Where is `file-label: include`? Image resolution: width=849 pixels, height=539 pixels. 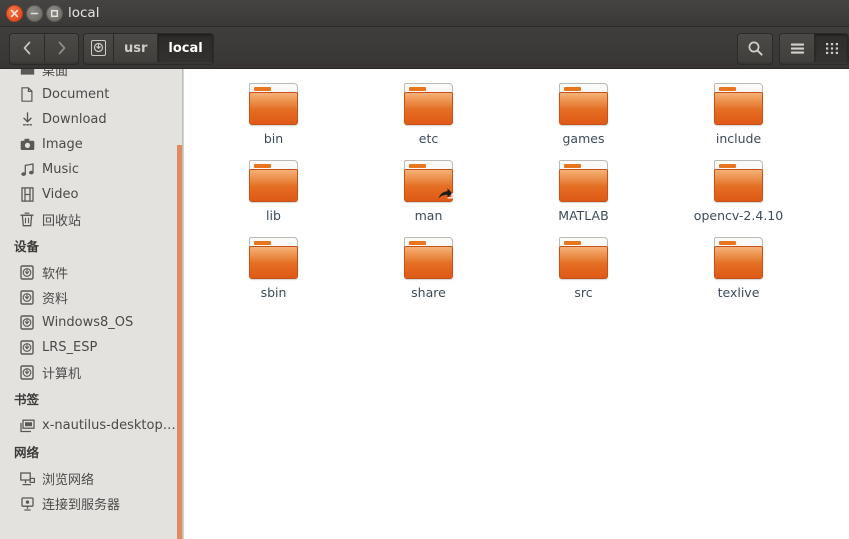
file-label: include is located at coordinates (738, 138).